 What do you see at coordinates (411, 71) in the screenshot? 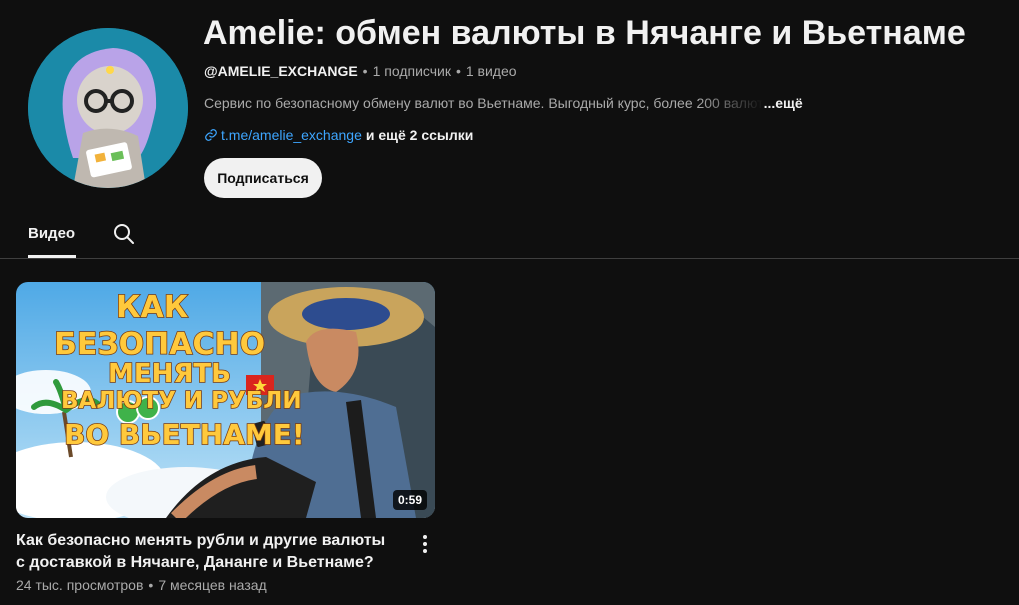
I see `subscriber-count: 1 подписчик` at bounding box center [411, 71].